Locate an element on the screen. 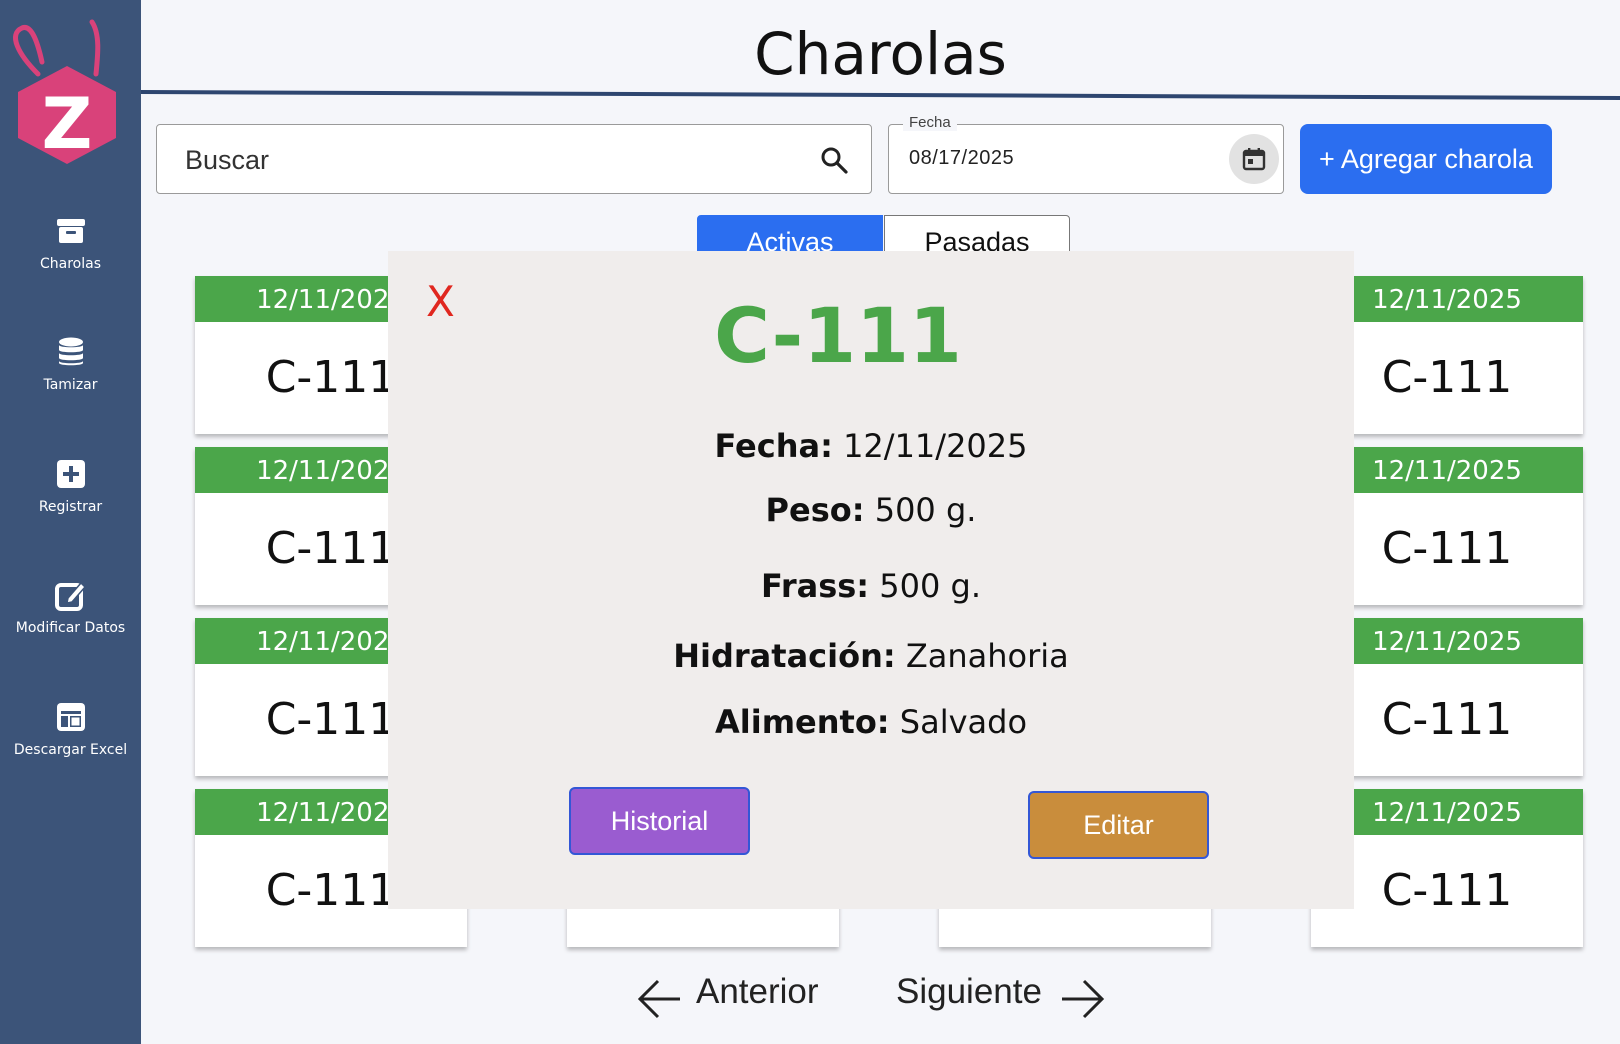 The width and height of the screenshot is (1620, 1044). sidebar-item-modificar-datos: Modificar Datos is located at coordinates (70, 608).